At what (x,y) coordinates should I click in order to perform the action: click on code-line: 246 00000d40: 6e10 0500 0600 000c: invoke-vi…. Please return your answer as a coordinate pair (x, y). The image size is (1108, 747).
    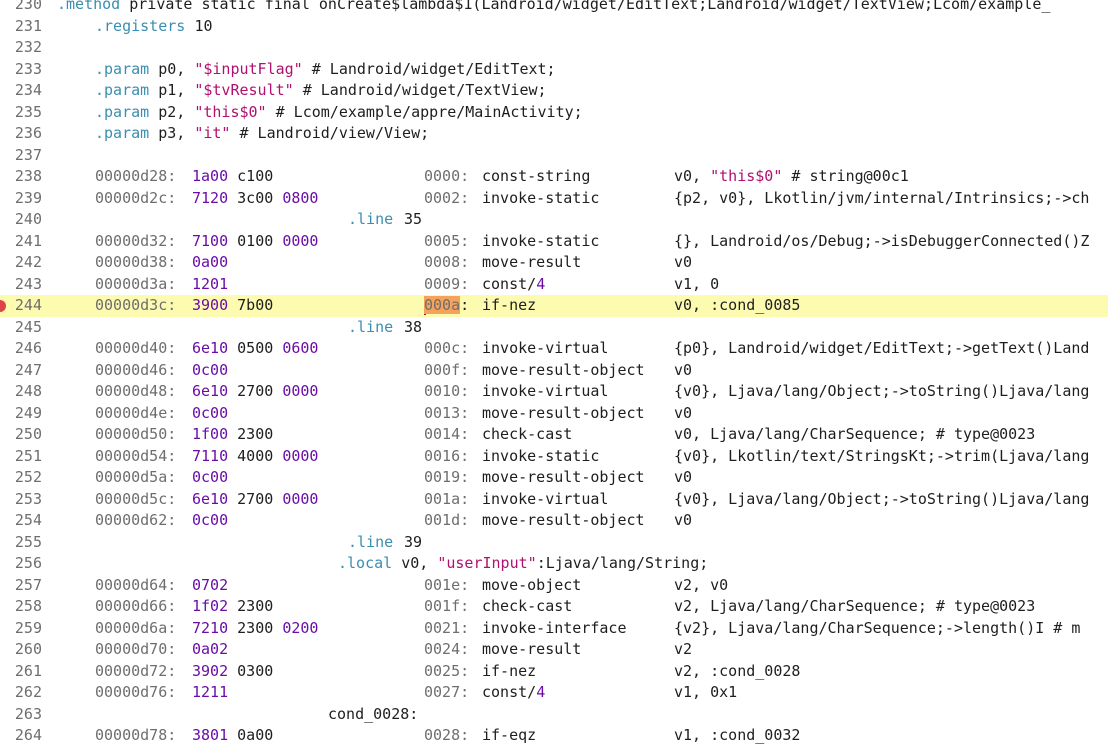
    Looking at the image, I should click on (554, 349).